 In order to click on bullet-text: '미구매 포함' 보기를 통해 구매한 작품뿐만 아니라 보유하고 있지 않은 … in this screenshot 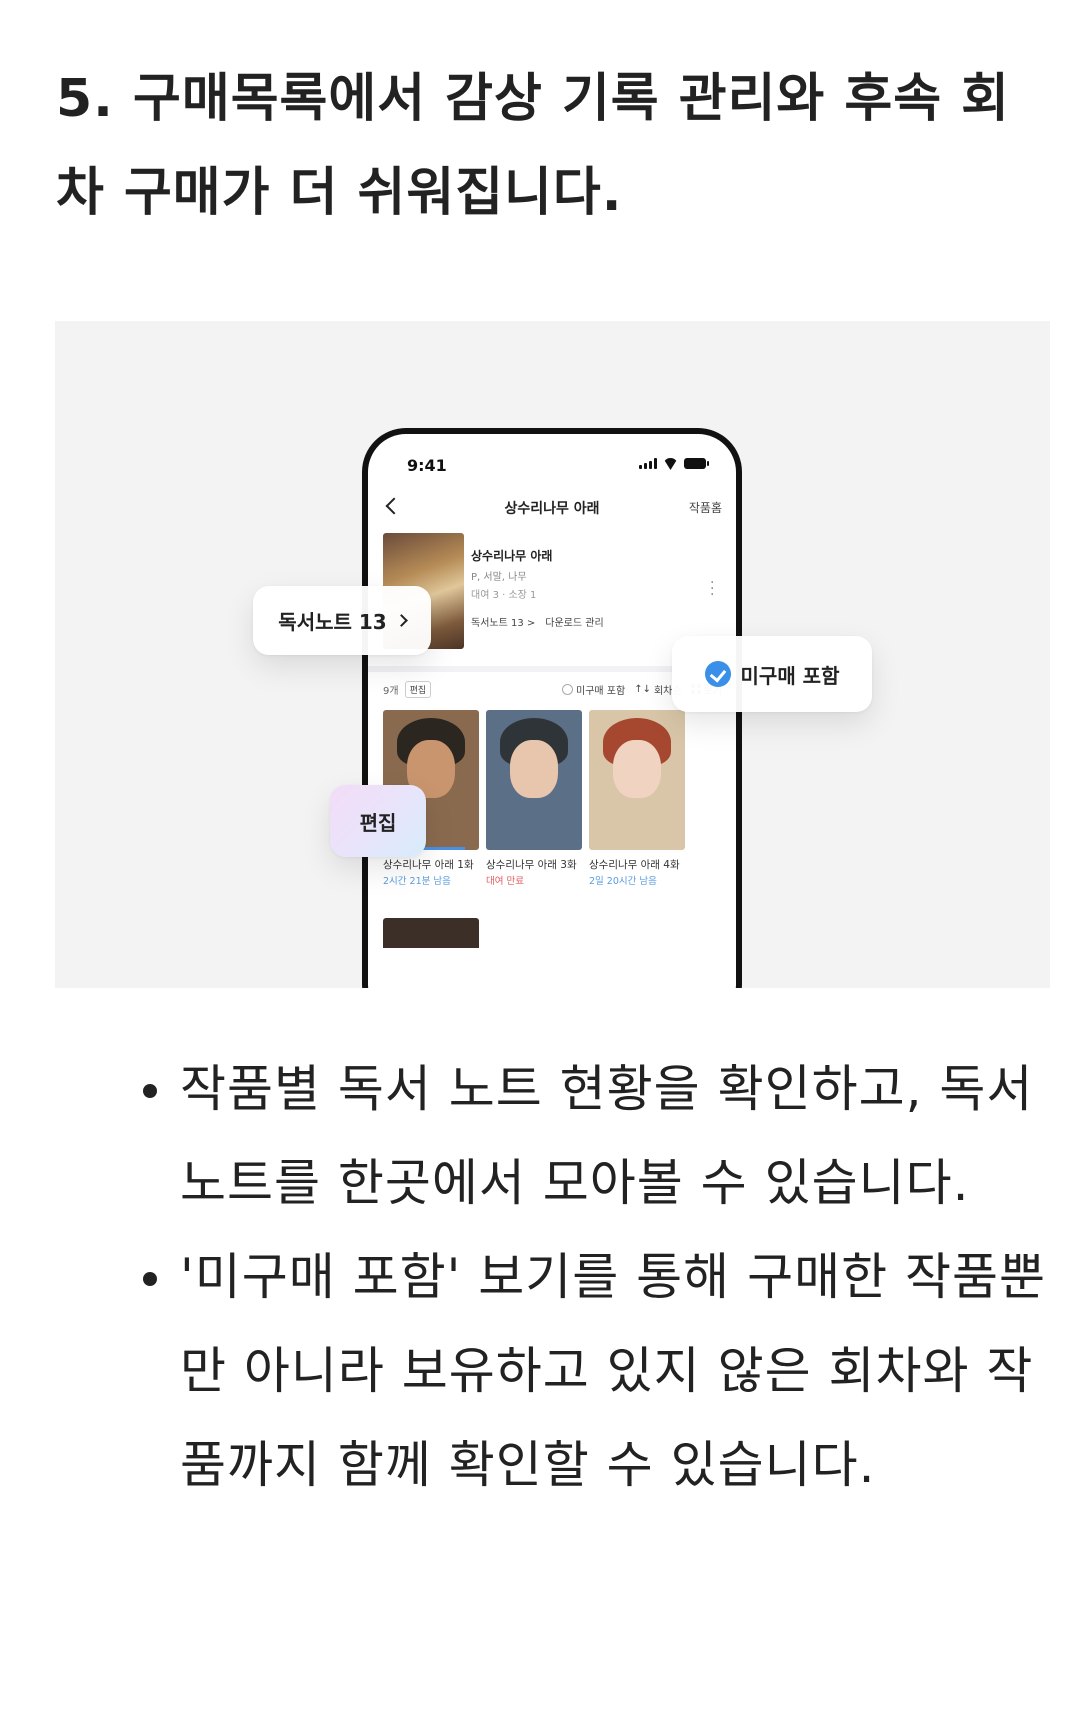, I will do `click(613, 1371)`.